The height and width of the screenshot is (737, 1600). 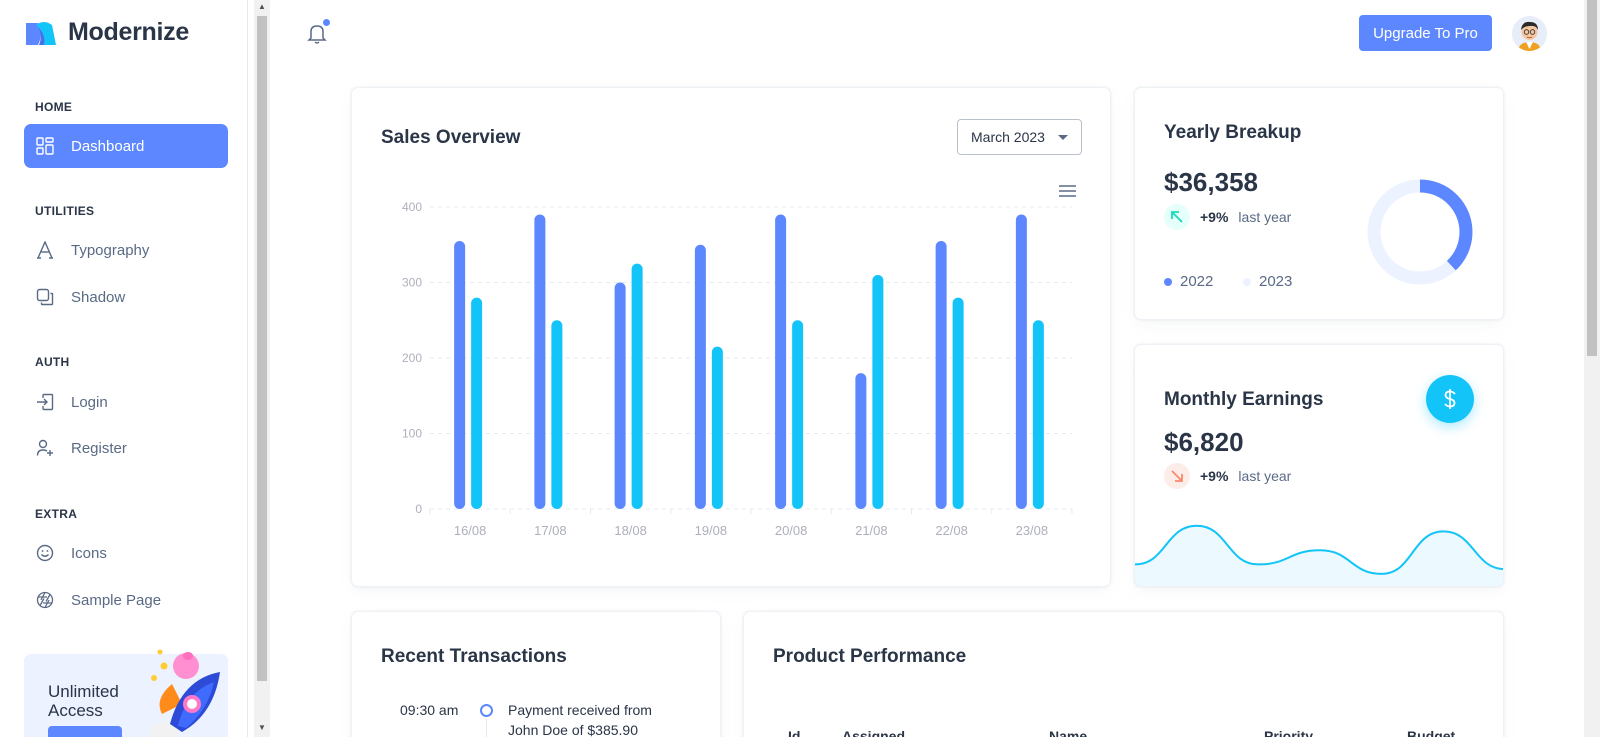 I want to click on promo-card: Unlimited Access, so click(x=126, y=693).